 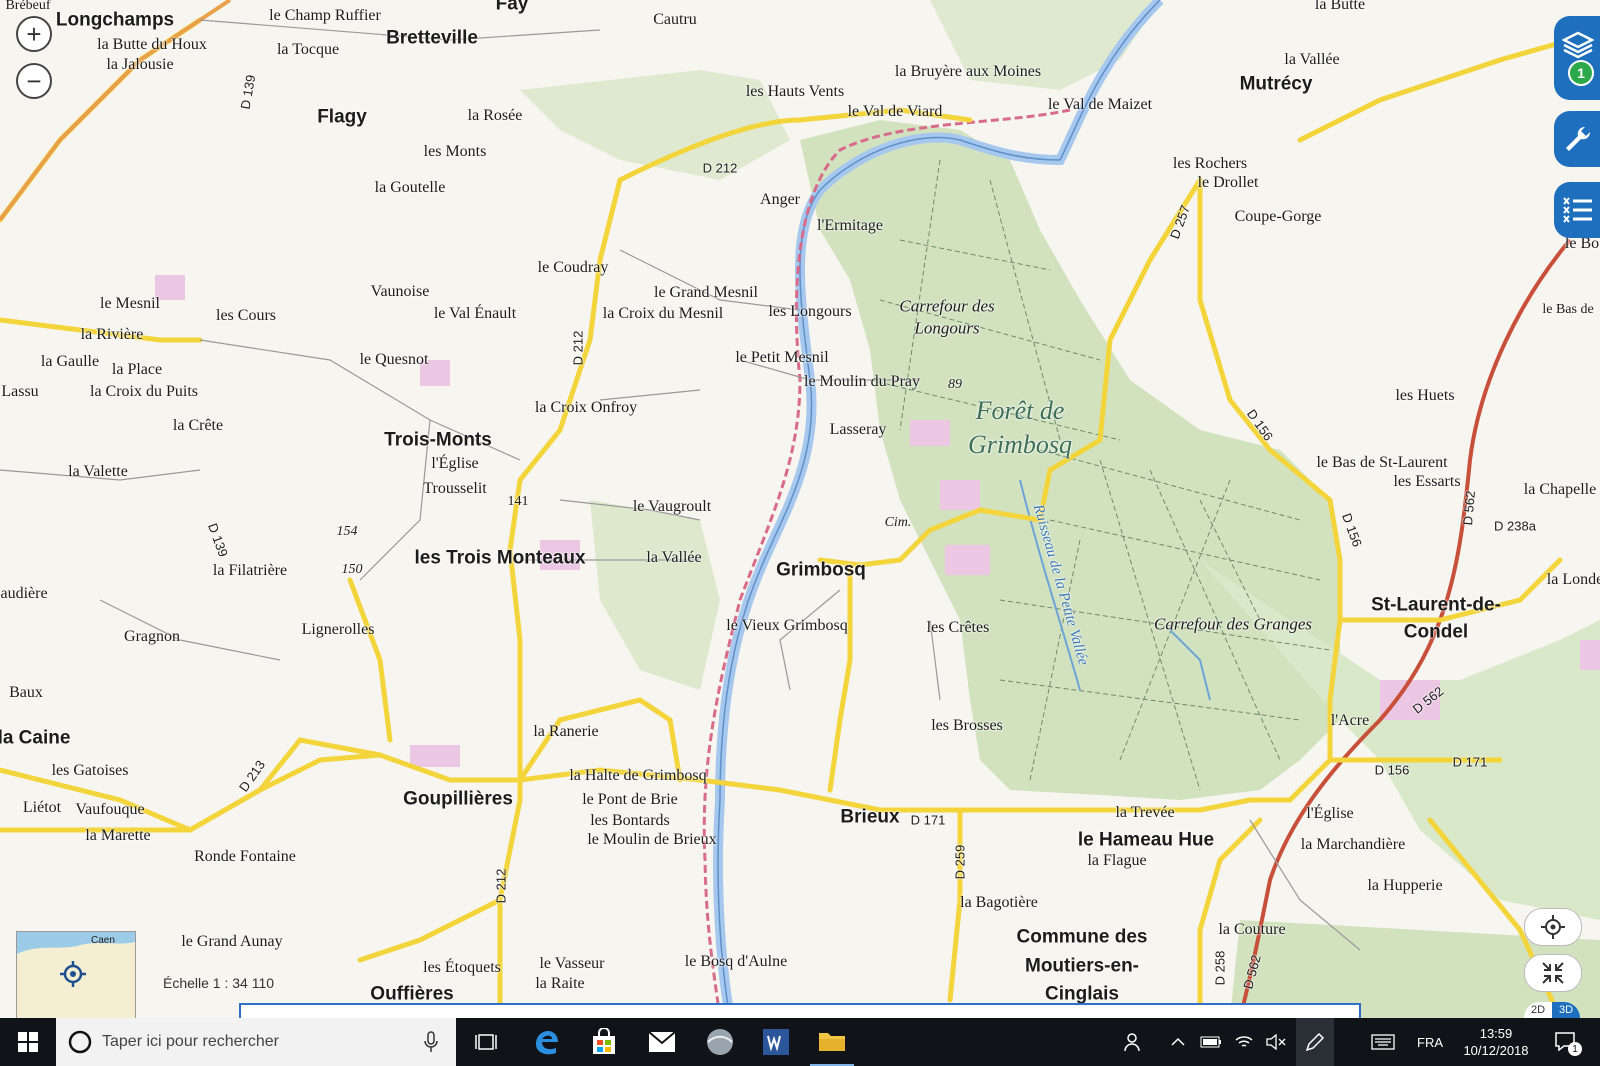 I want to click on action-center-button: 1, so click(x=1566, y=1042).